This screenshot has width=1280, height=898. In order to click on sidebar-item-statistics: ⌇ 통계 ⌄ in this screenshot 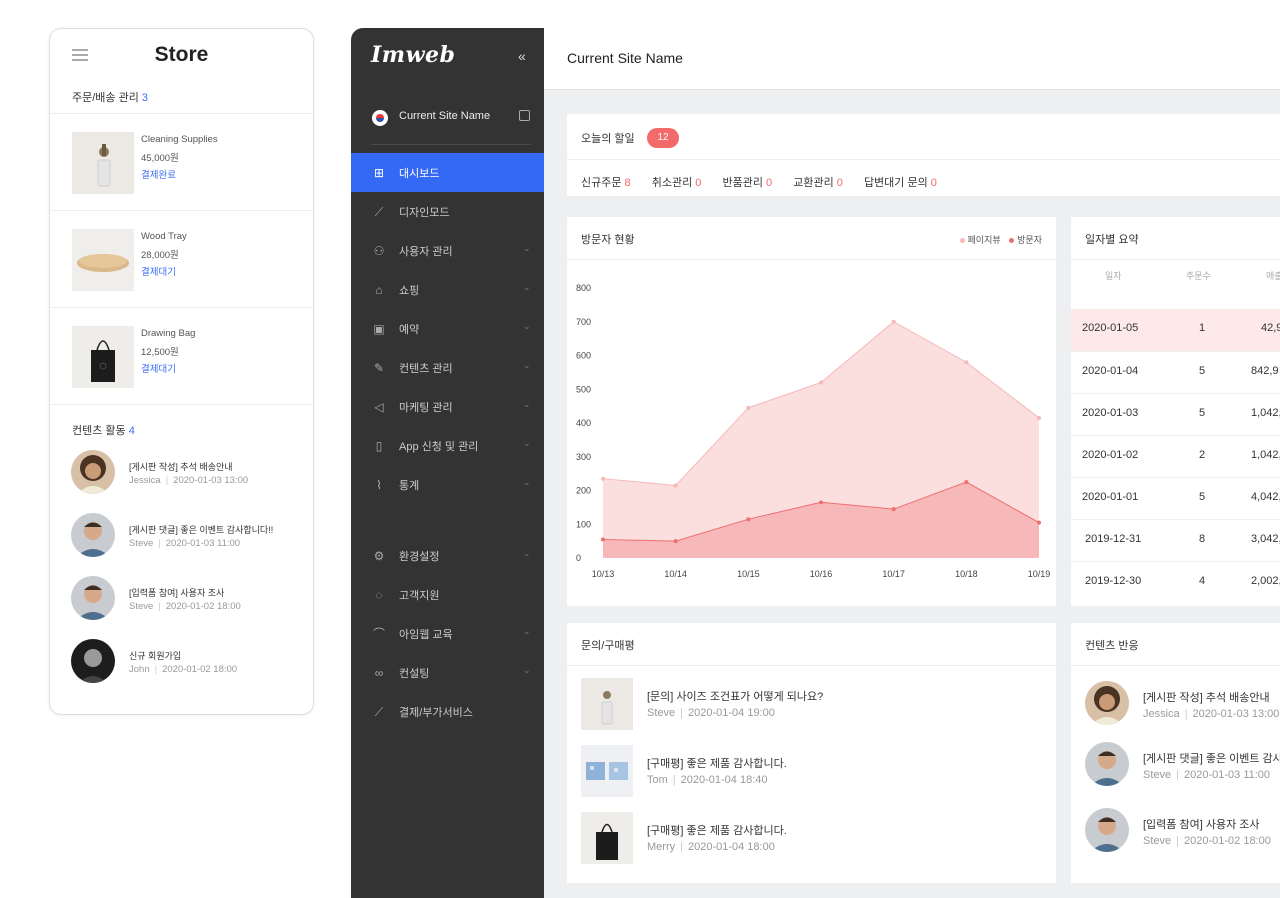, I will do `click(447, 484)`.